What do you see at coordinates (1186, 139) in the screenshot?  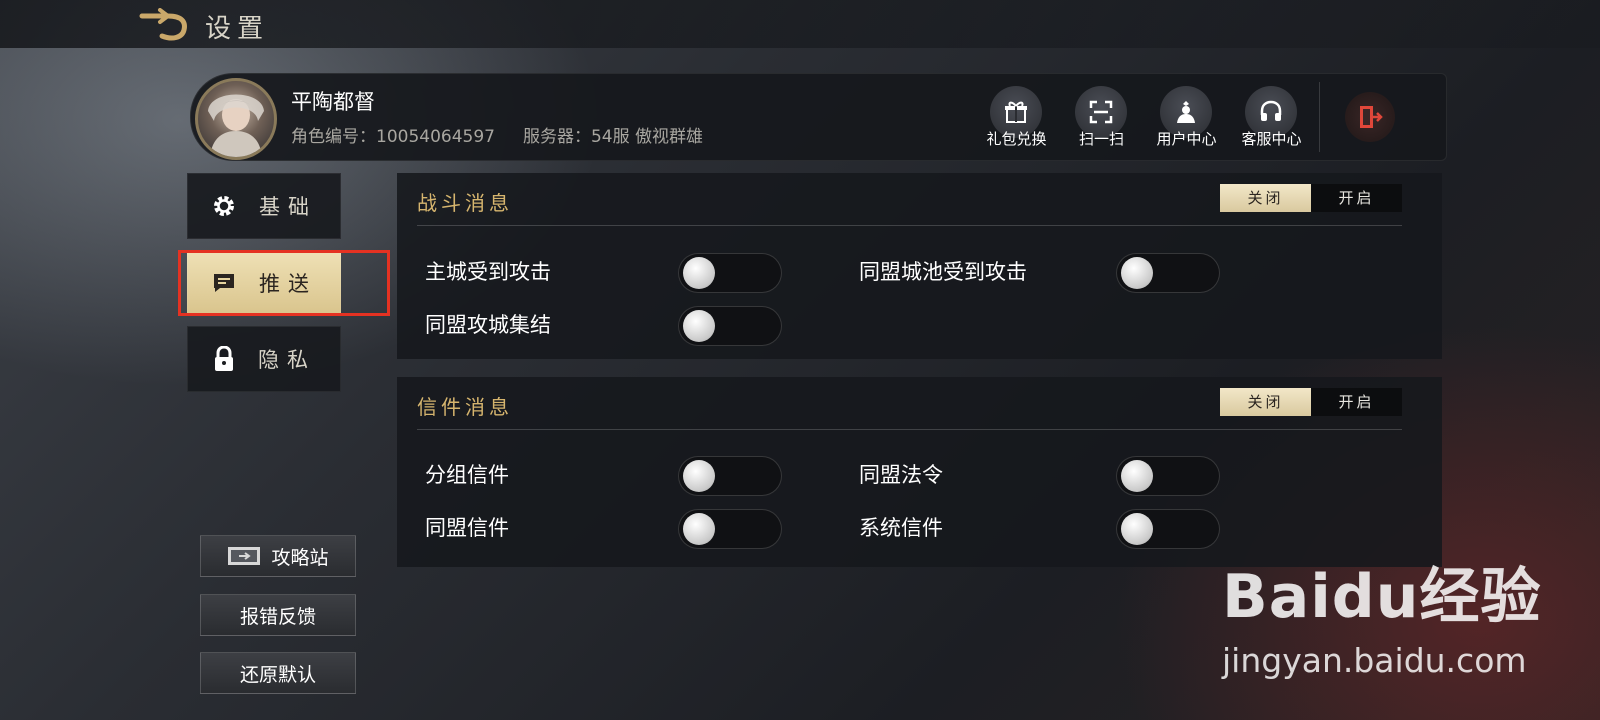 I see `user-center-label: 用户中心` at bounding box center [1186, 139].